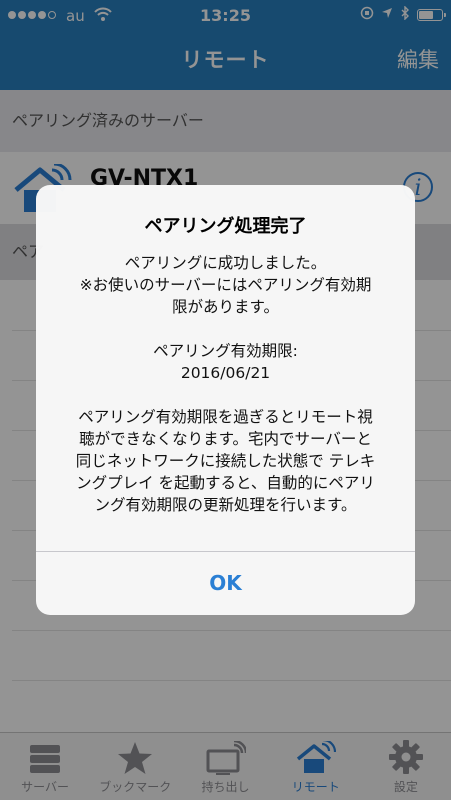  What do you see at coordinates (225, 505) in the screenshot?
I see `alert-line: ング有効期限の更新処理を行います。` at bounding box center [225, 505].